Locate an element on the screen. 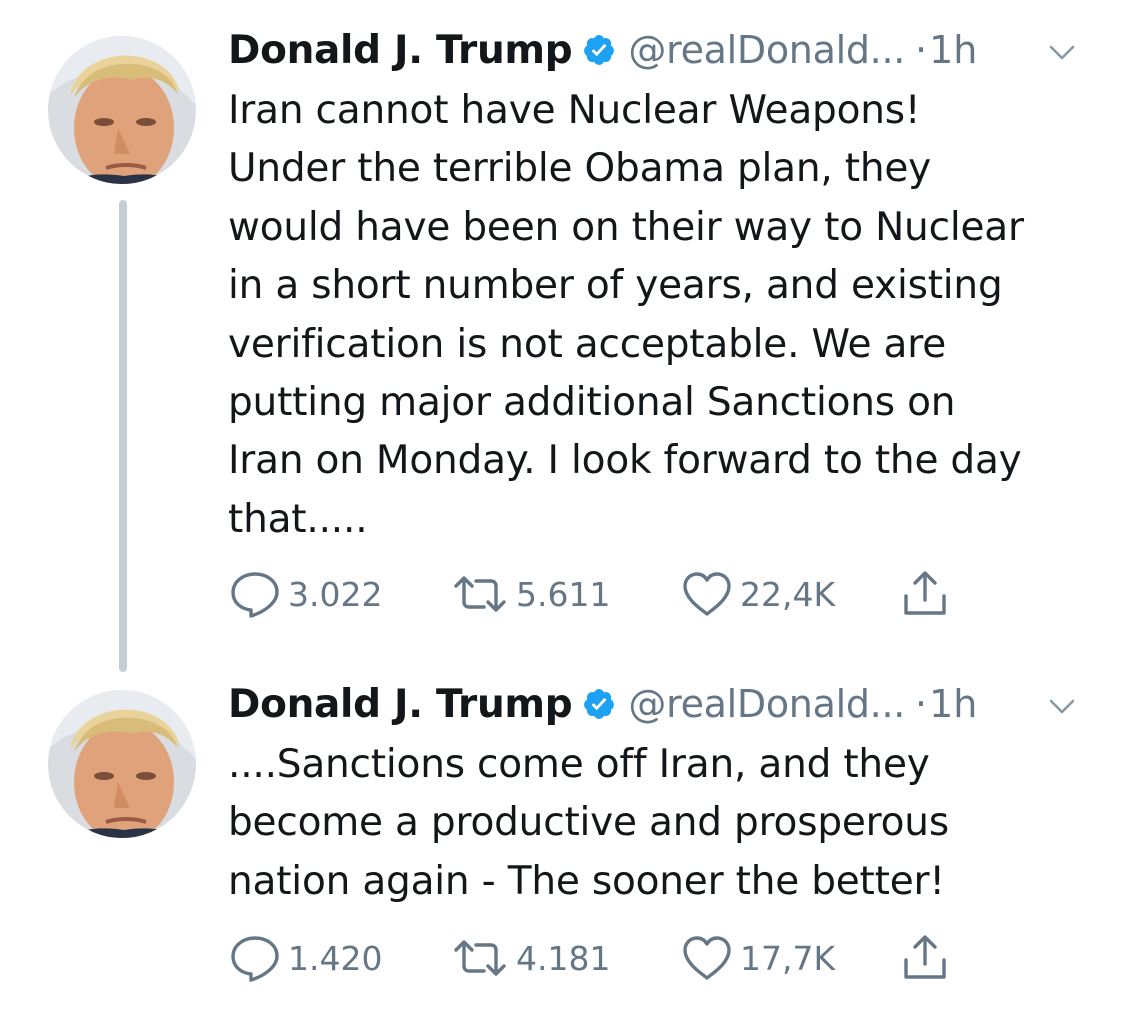 This screenshot has width=1125, height=1011. like-button: 22,4K is located at coordinates (757, 594).